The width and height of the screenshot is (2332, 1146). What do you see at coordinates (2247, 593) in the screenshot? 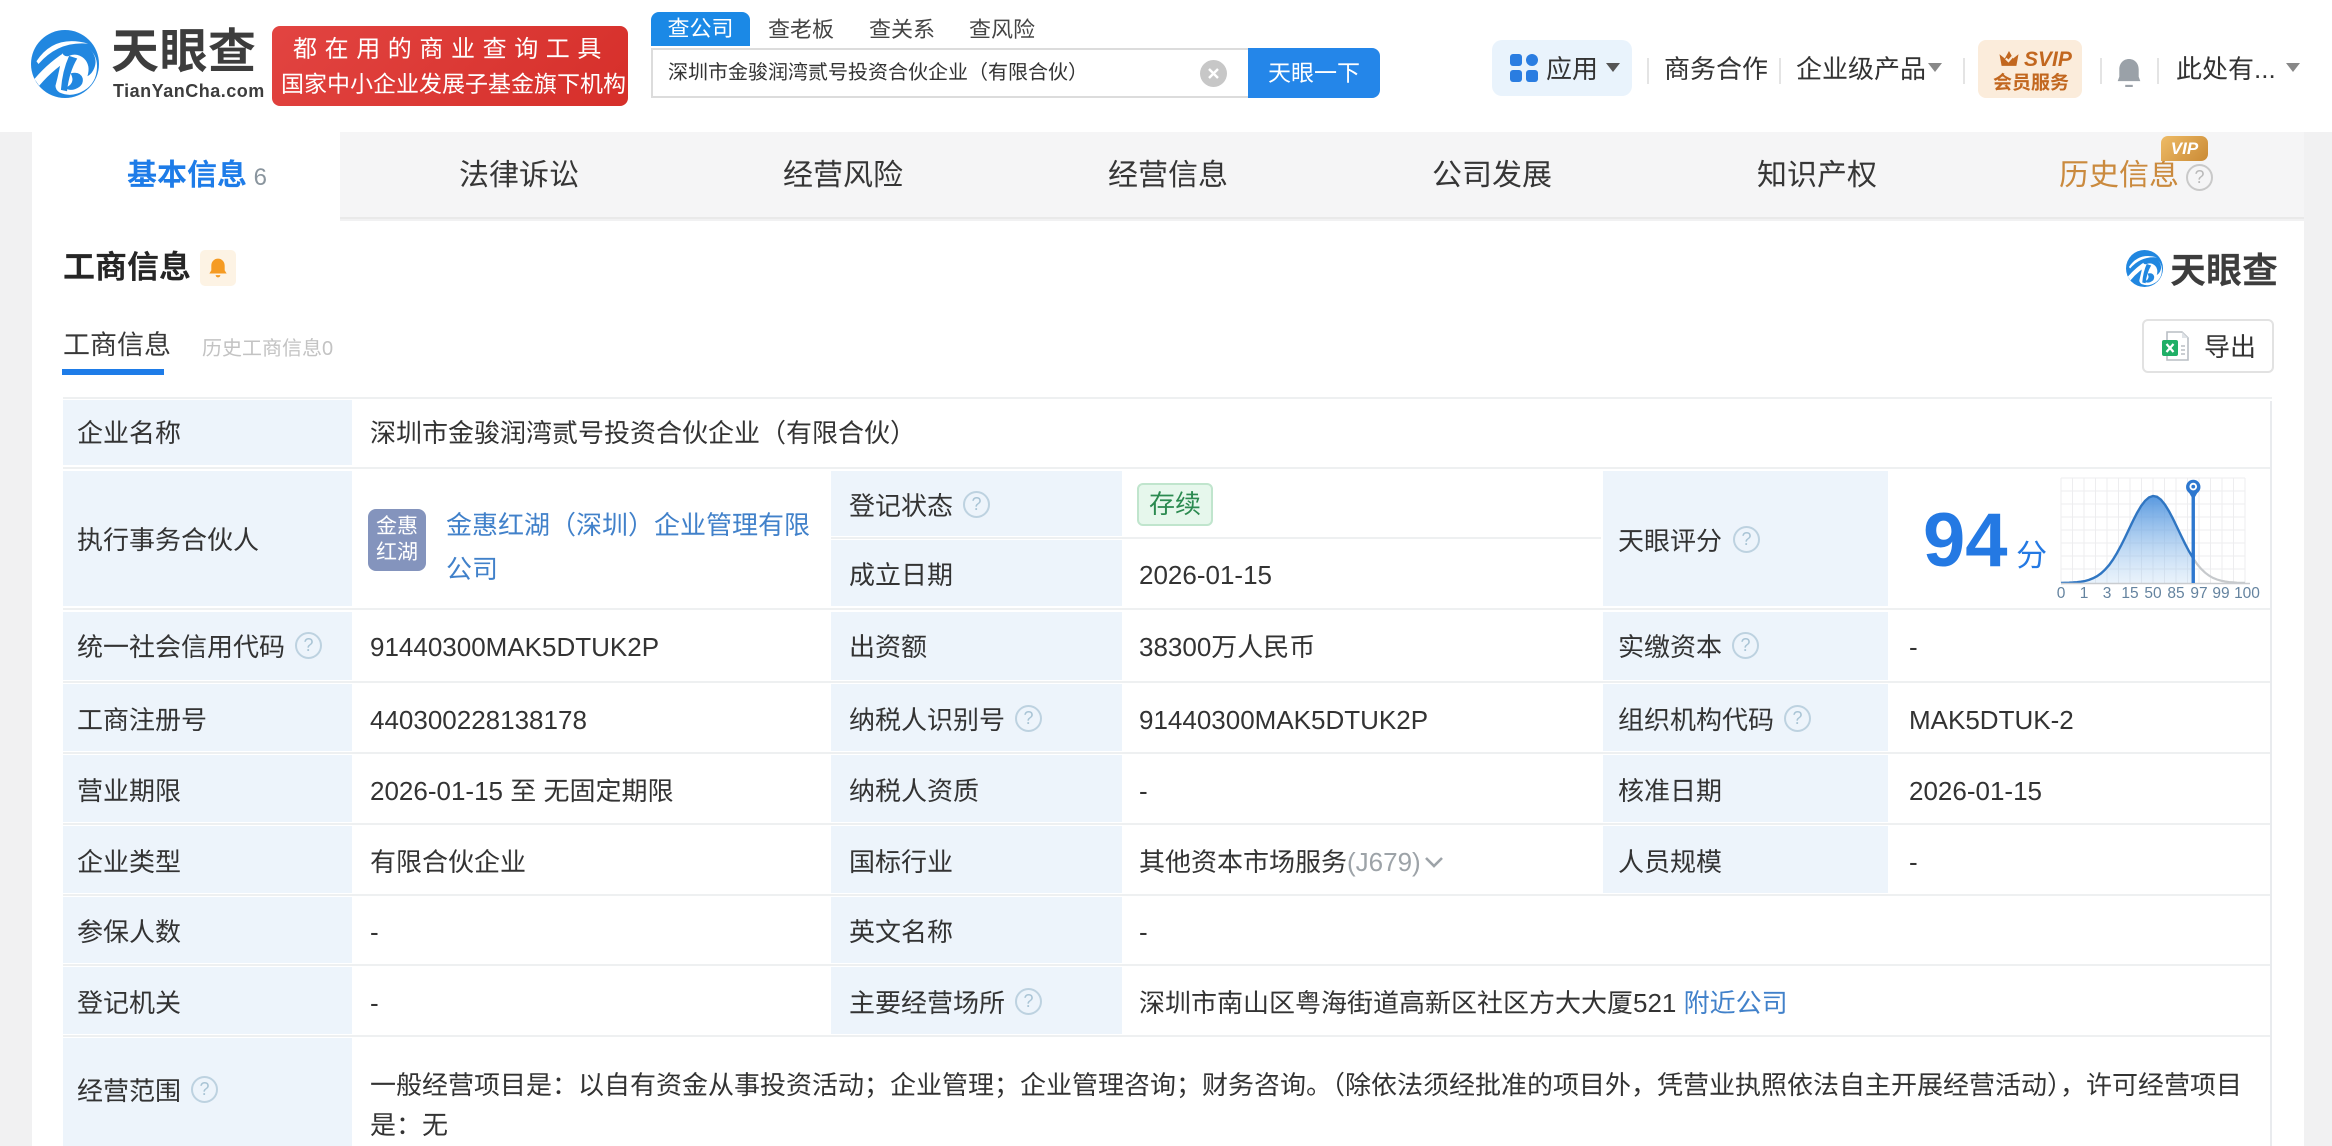
I see `svg-text: 100` at bounding box center [2247, 593].